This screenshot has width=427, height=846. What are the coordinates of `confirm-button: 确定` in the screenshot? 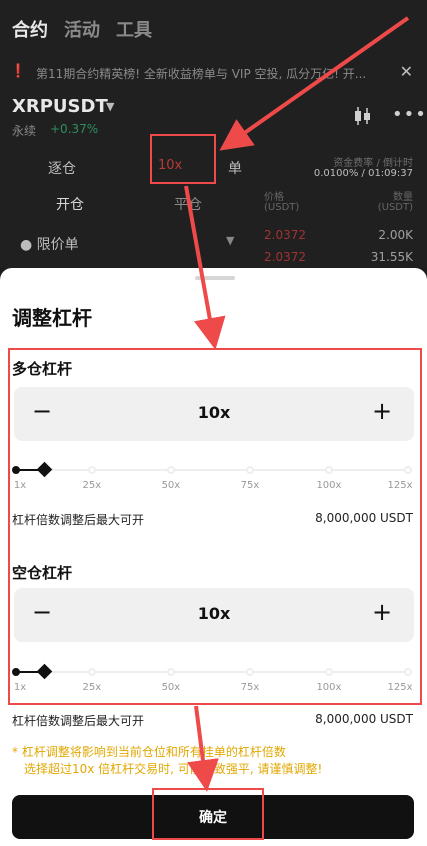 It's located at (213, 817).